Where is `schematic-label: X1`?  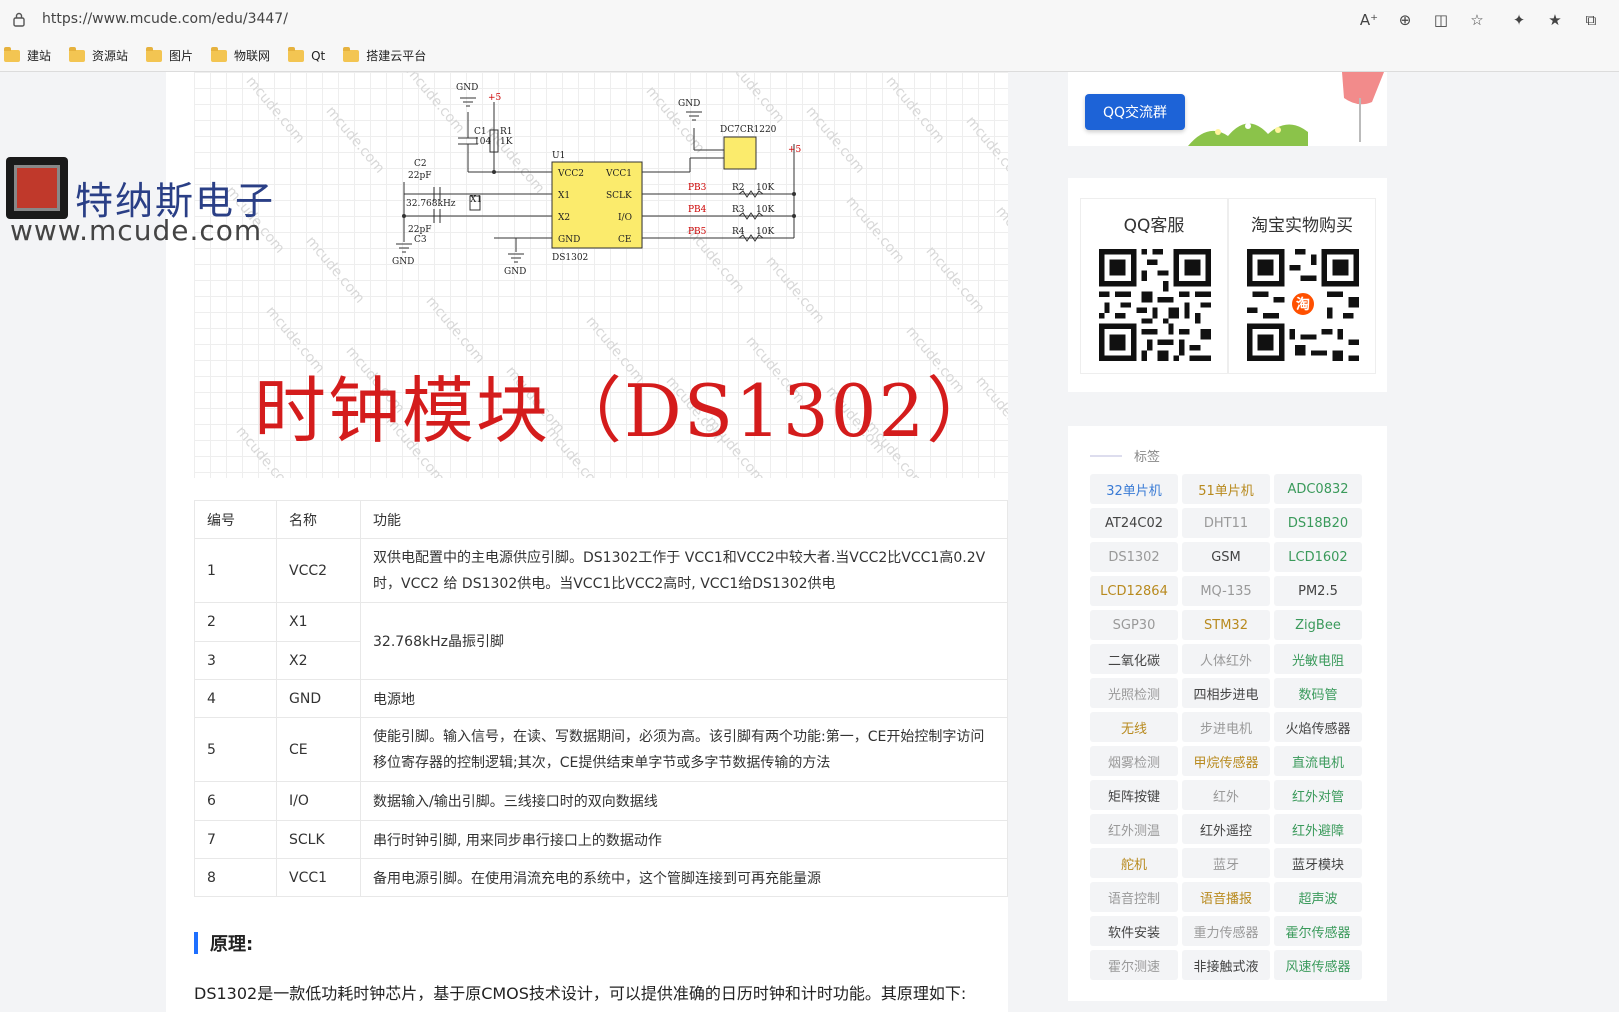 schematic-label: X1 is located at coordinates (564, 196).